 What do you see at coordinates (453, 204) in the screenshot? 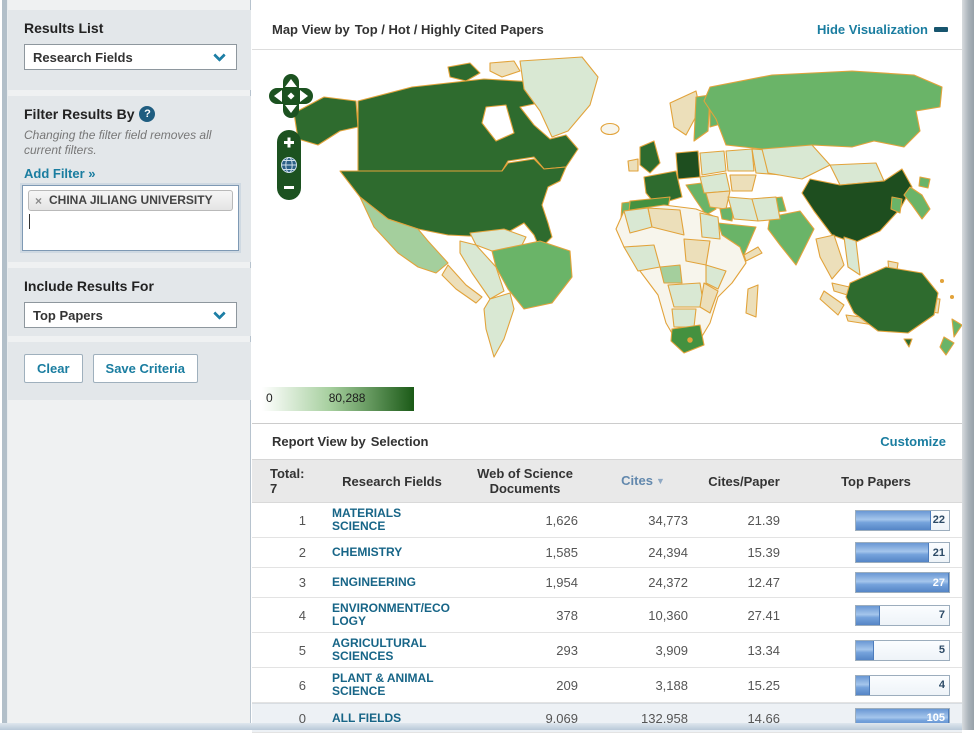
I see `country-usa` at bounding box center [453, 204].